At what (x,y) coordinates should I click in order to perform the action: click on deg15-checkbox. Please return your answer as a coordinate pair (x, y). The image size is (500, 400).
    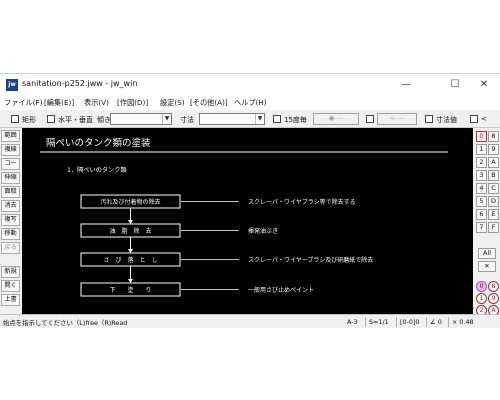
    Looking at the image, I should click on (277, 119).